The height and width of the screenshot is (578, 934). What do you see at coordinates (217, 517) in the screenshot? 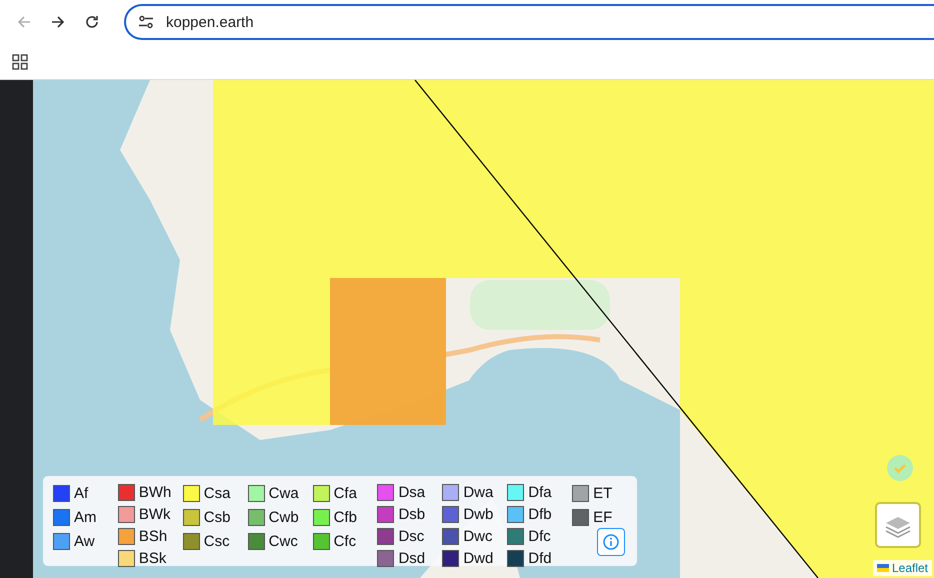
I see `legend-label: Csb` at bounding box center [217, 517].